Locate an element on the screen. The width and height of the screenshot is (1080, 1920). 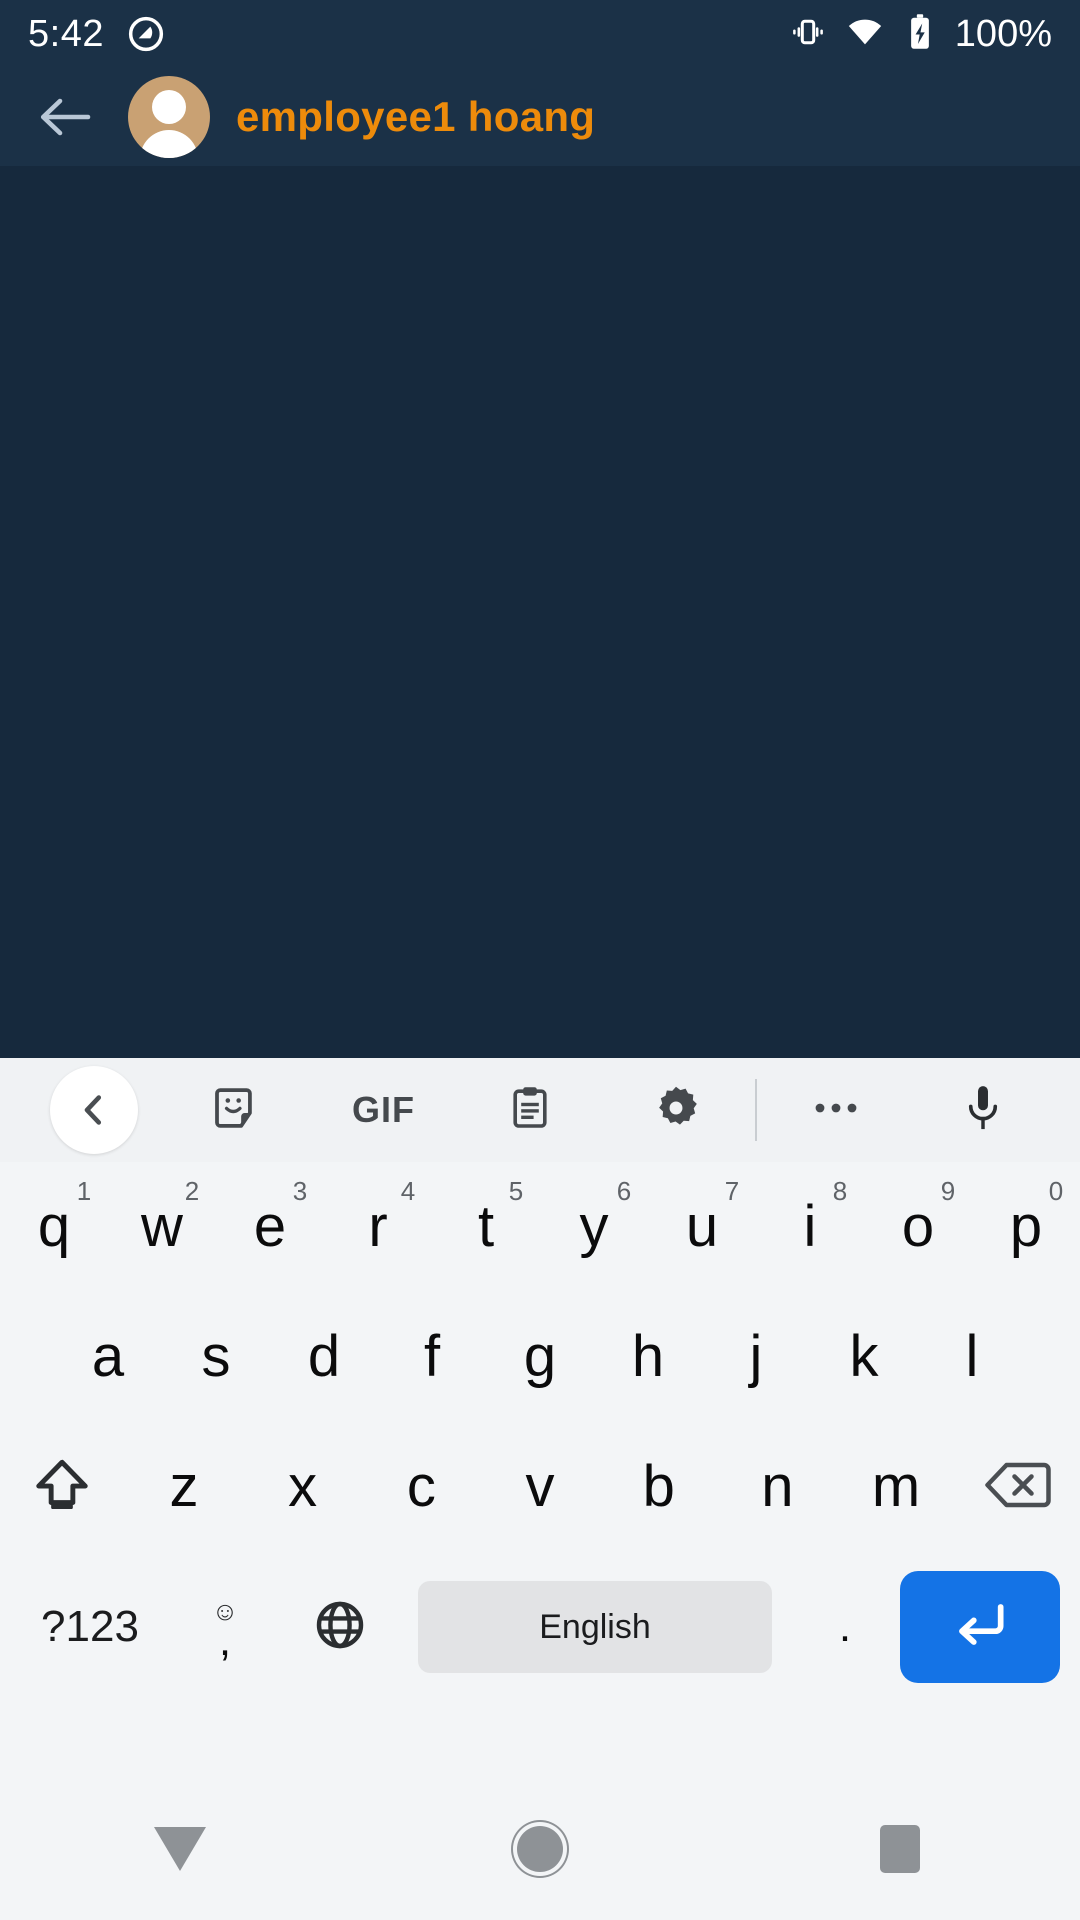
gif-button: GIF is located at coordinates (383, 1110).